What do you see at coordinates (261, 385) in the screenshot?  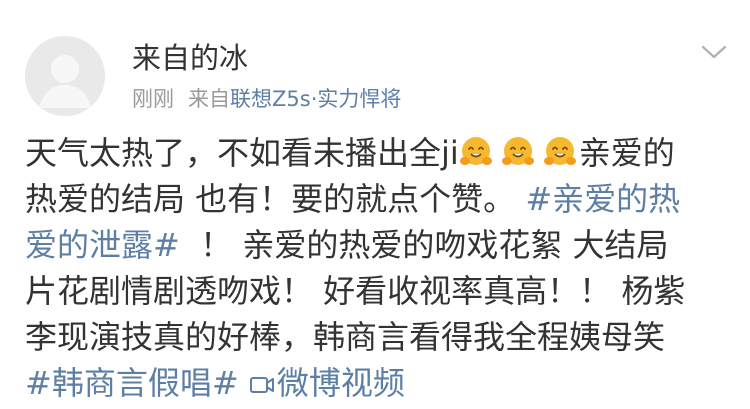 I see `video-icon` at bounding box center [261, 385].